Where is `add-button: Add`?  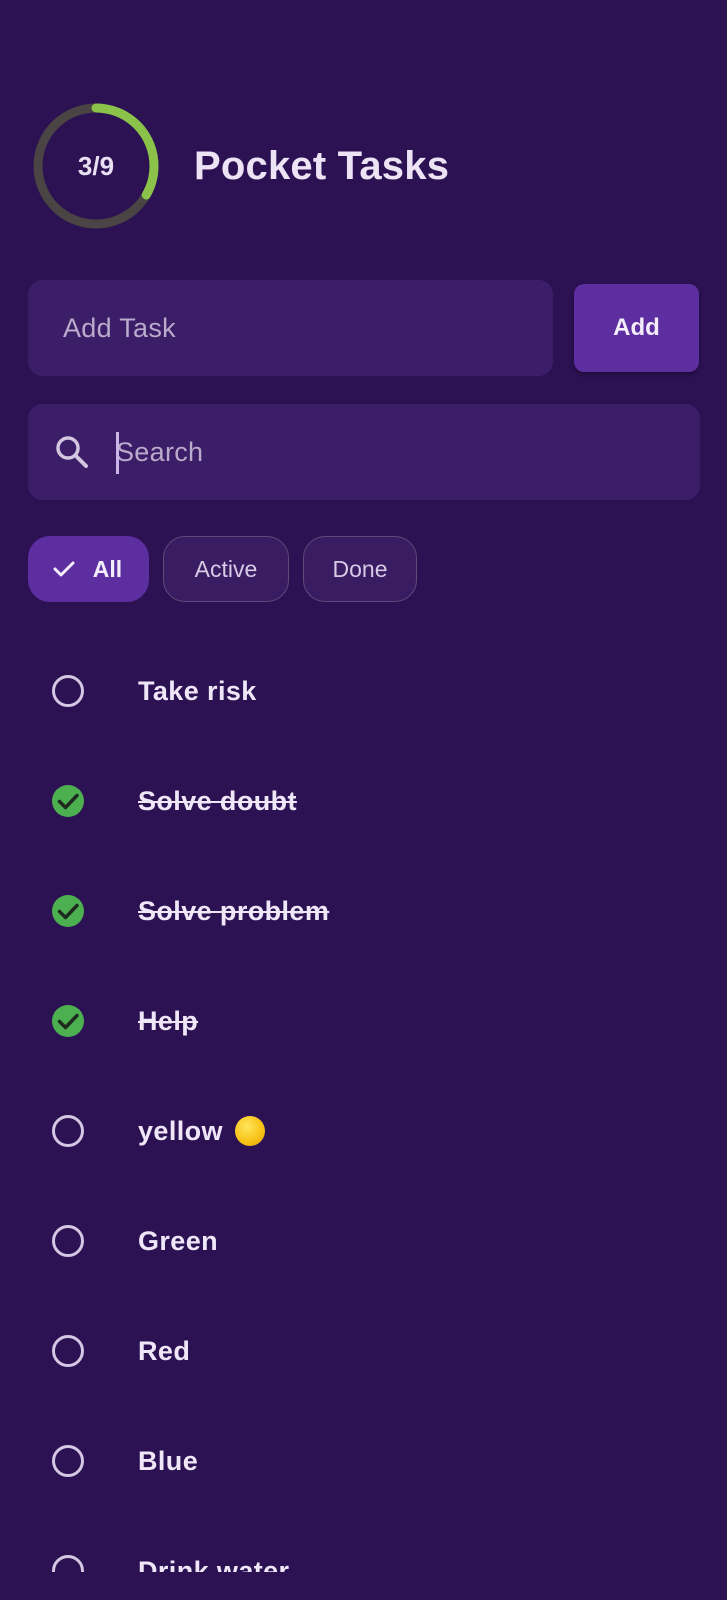 add-button: Add is located at coordinates (636, 328).